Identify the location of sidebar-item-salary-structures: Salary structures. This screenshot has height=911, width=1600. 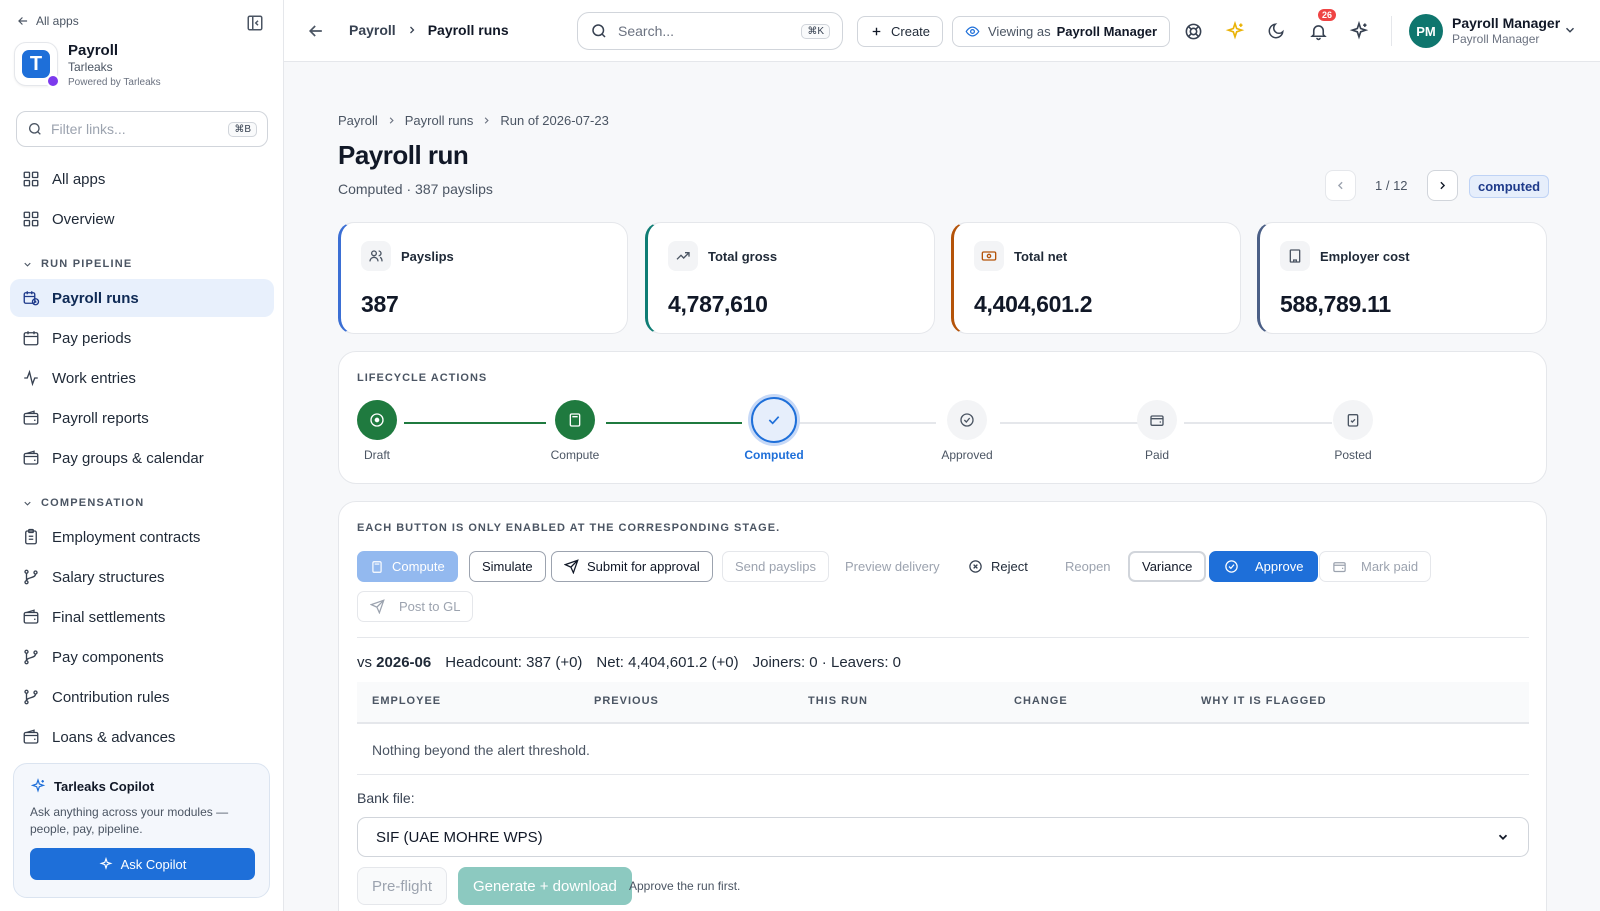
(142, 577).